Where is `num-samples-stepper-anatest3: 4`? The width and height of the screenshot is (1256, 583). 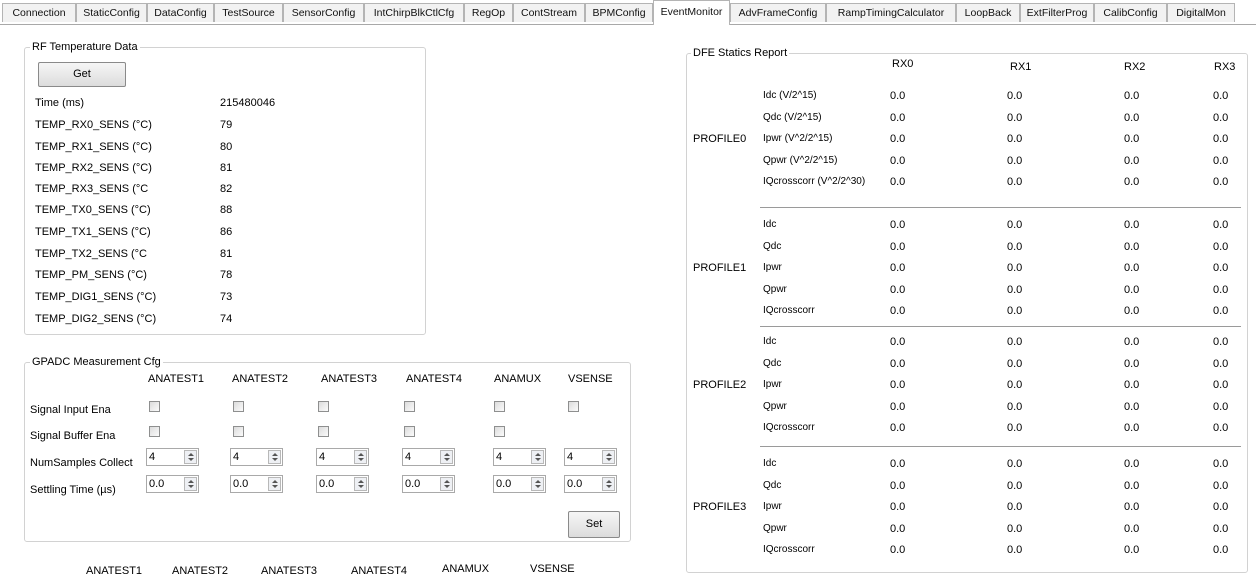 num-samples-stepper-anatest3: 4 is located at coordinates (342, 457).